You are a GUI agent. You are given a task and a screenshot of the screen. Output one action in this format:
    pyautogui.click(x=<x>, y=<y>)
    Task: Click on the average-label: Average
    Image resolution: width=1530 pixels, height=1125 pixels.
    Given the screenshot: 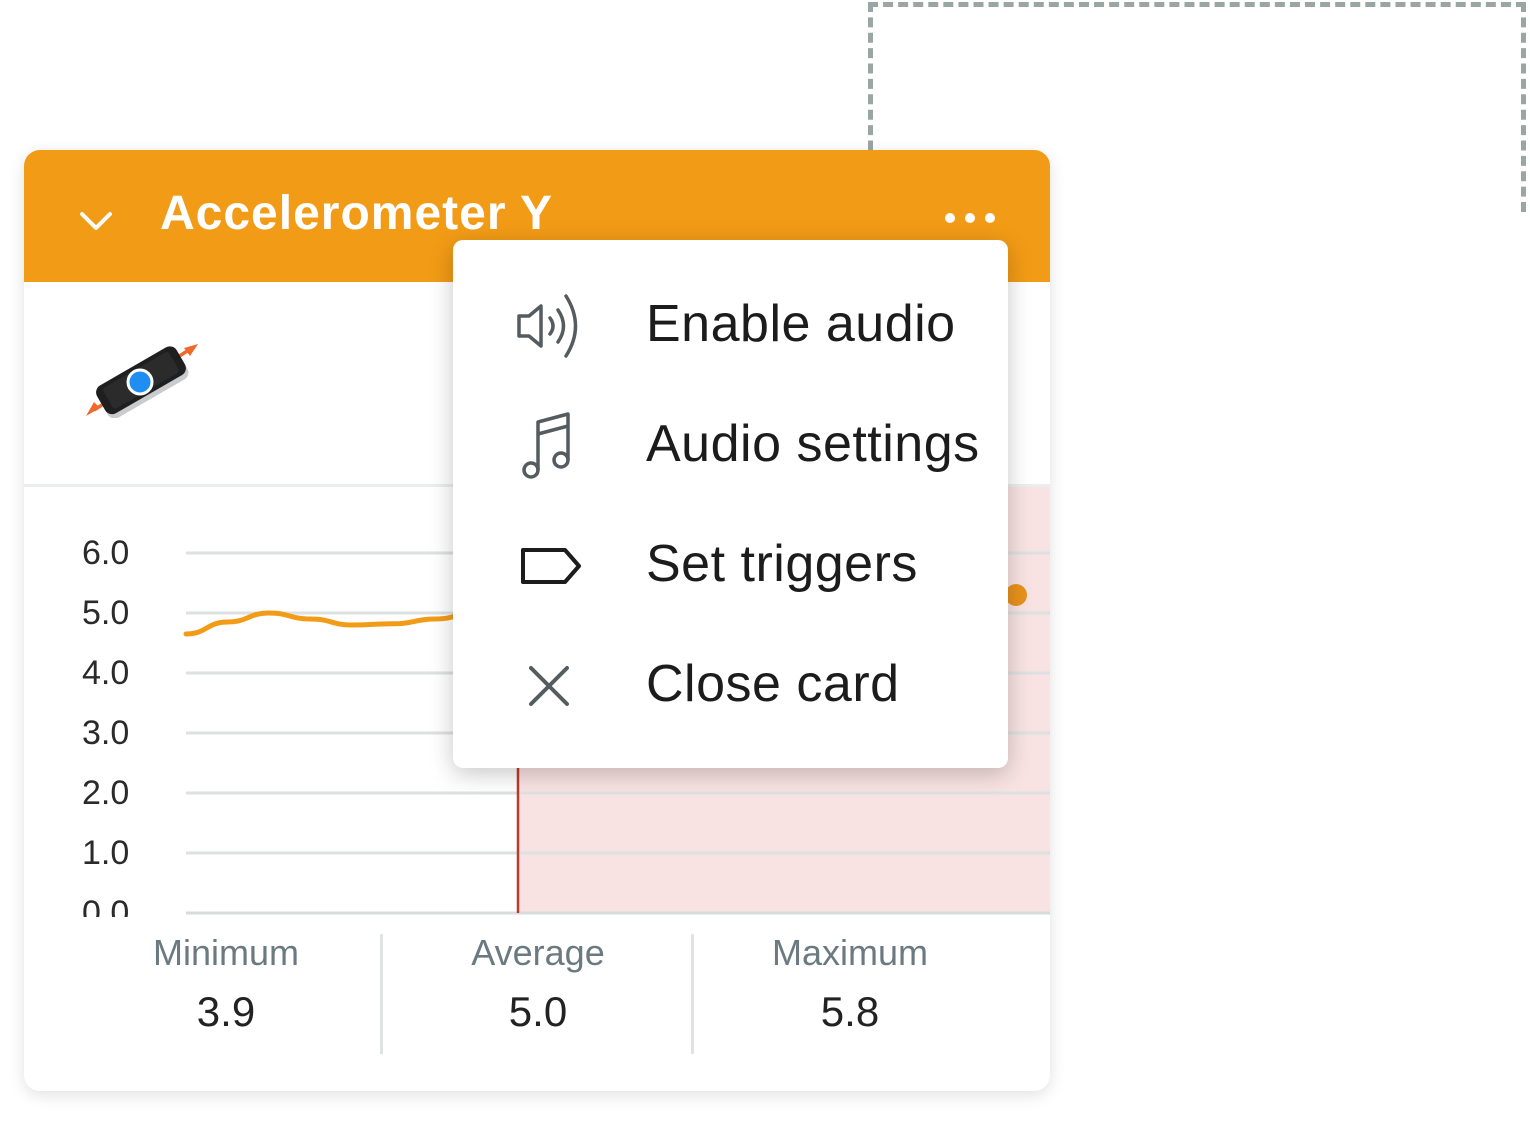 What is the action you would take?
    pyautogui.click(x=538, y=952)
    